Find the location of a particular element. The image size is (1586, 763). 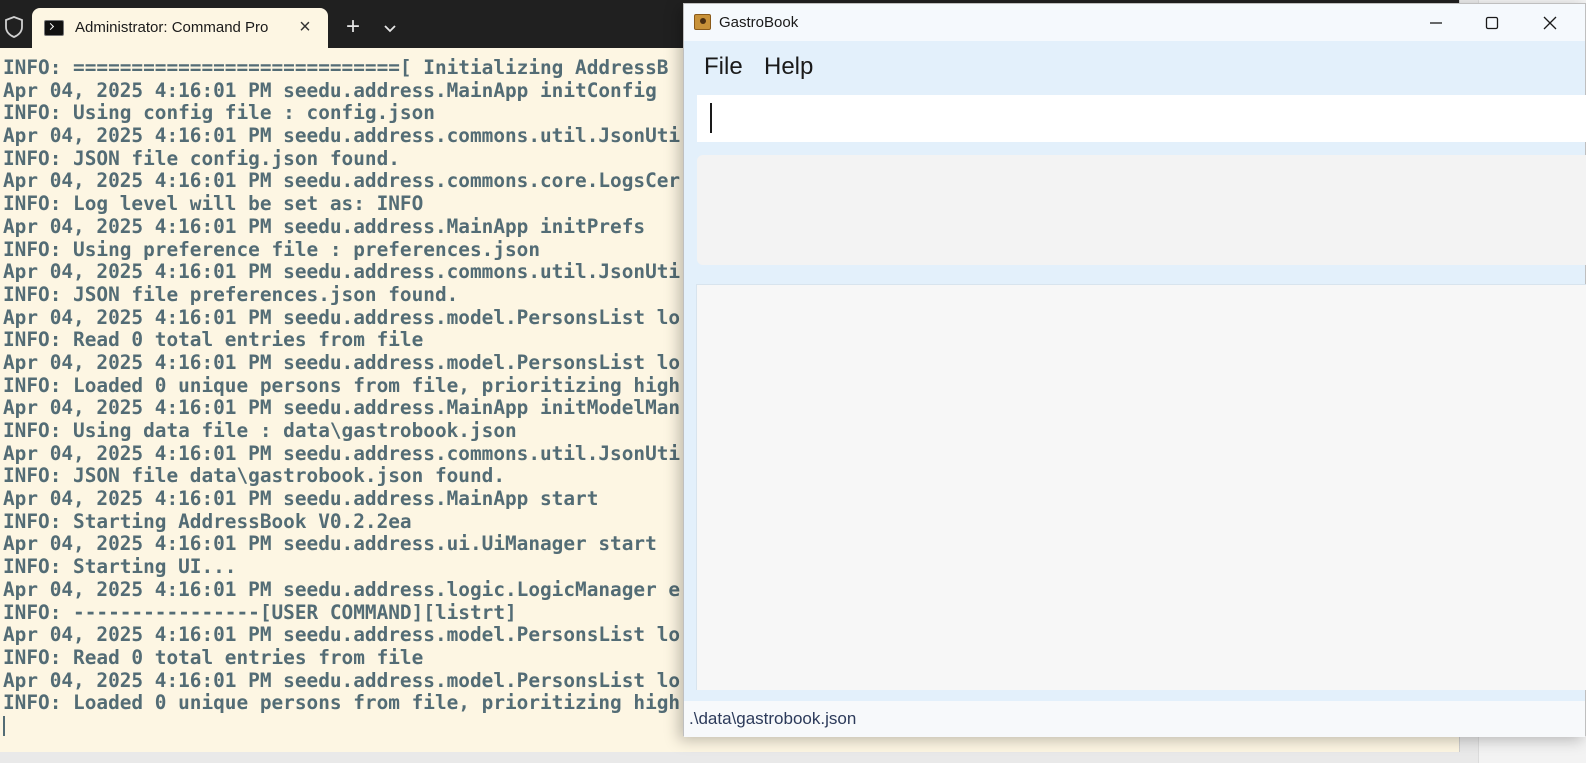

gastrobook-titlebar: GastroBook is located at coordinates (1134, 22).